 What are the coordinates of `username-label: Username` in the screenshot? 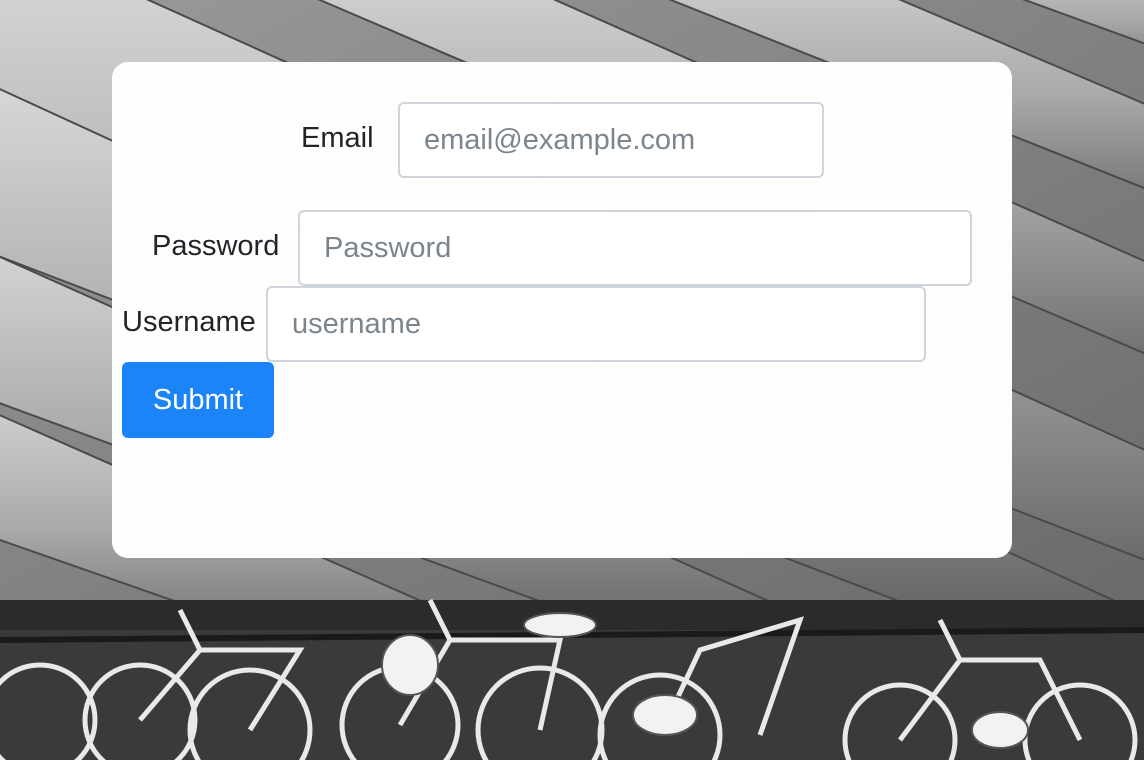 It's located at (189, 322).